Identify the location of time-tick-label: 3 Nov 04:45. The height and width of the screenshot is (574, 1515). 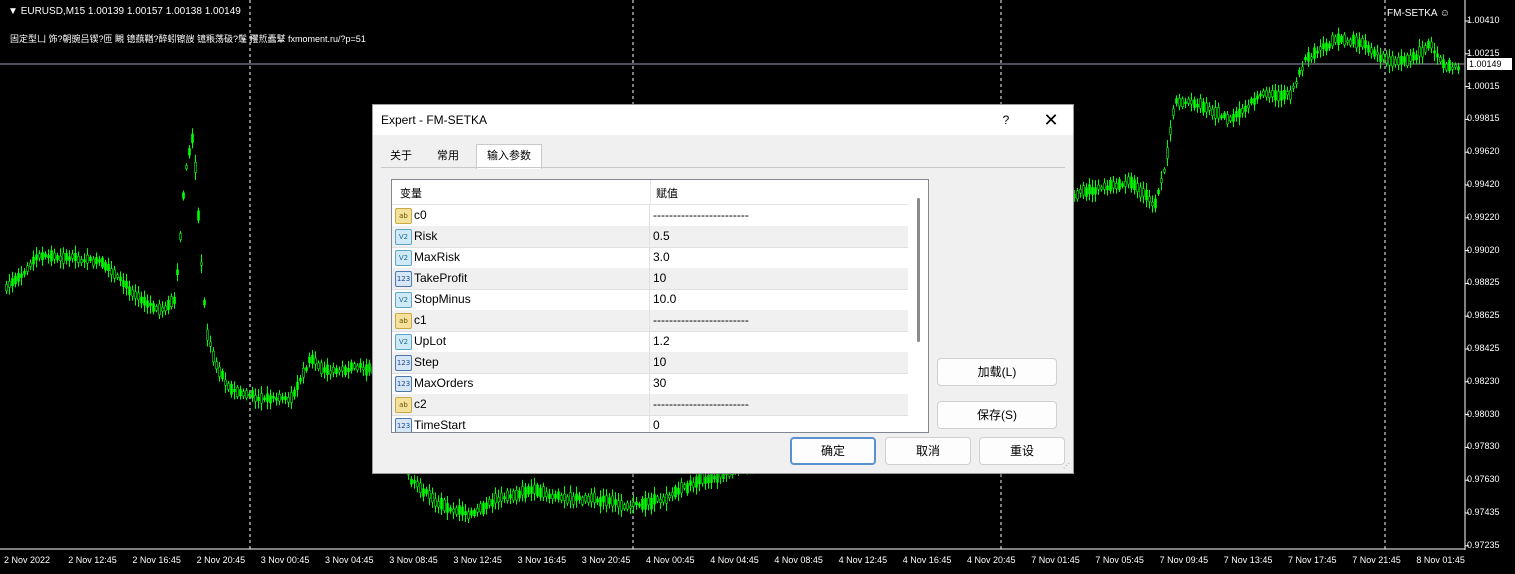
(349, 560).